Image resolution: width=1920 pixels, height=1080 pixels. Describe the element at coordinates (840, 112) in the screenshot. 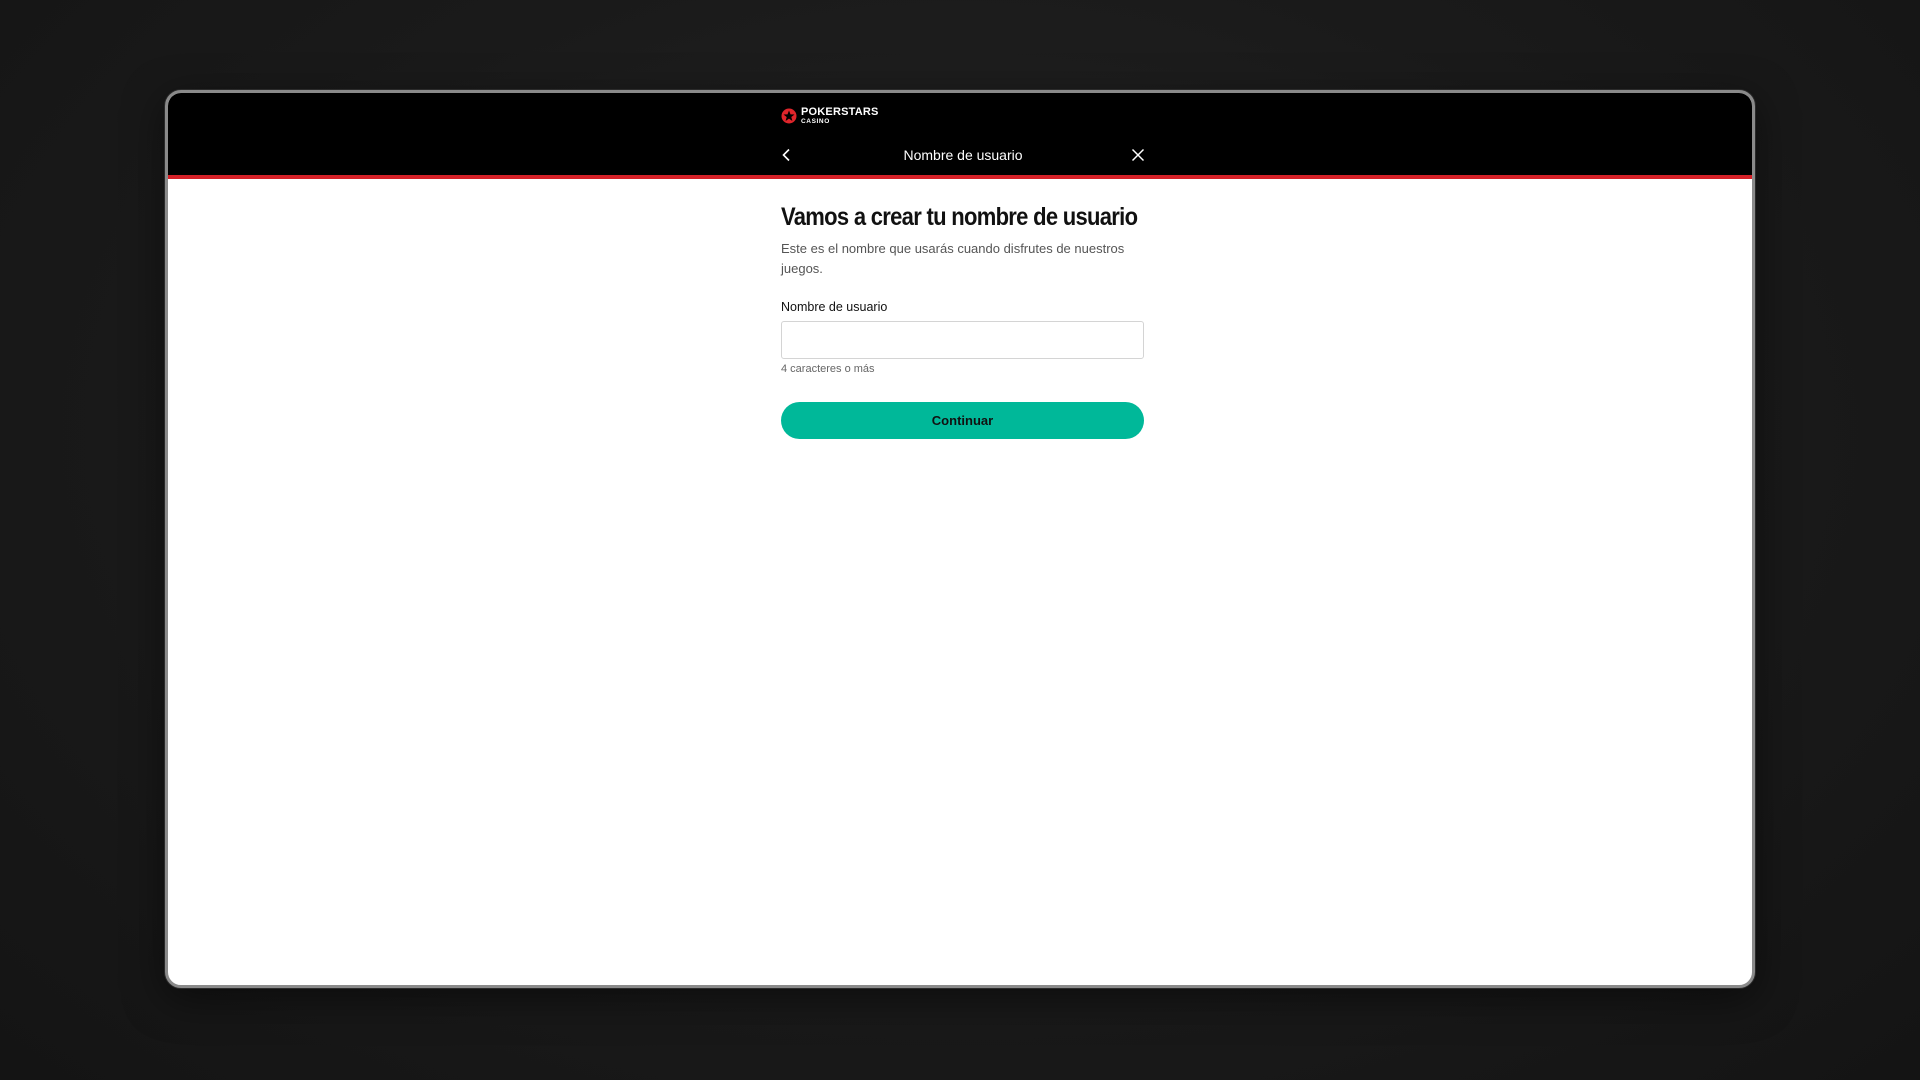

I see `brand-name: POKERSTARS` at that location.